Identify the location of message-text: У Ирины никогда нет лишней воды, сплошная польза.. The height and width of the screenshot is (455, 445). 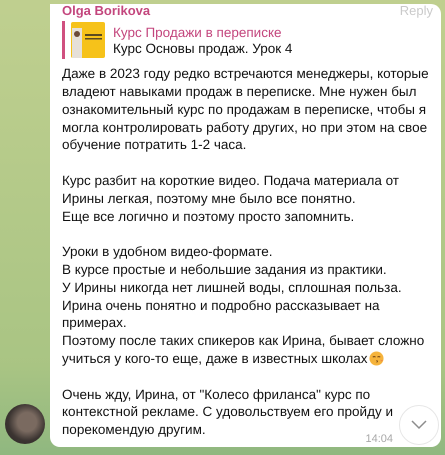
(232, 287).